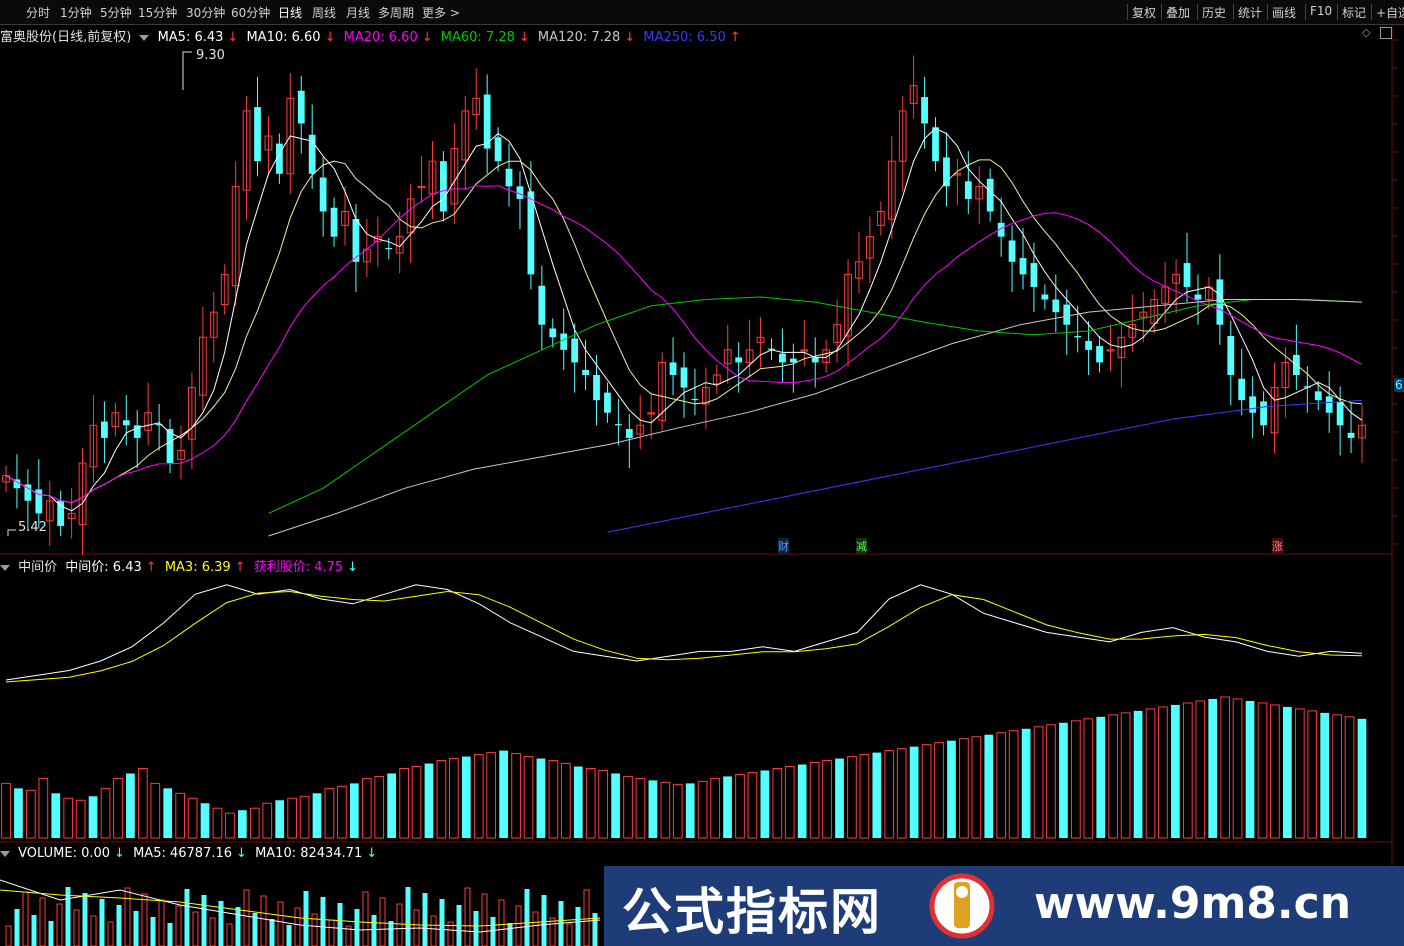  I want to click on ma250-label: MA250: 6.50, so click(684, 37).